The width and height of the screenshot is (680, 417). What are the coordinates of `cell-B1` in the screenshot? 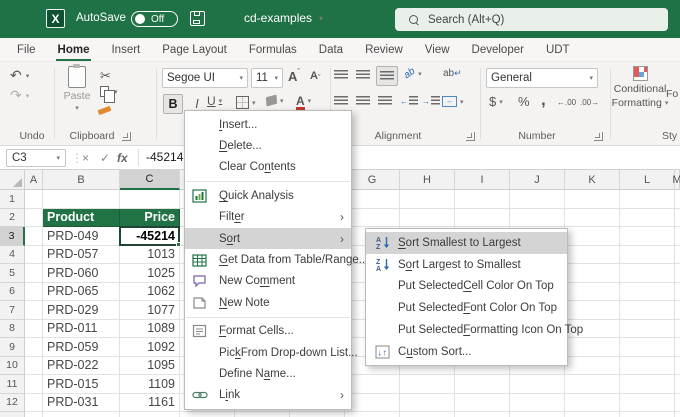 It's located at (81, 199).